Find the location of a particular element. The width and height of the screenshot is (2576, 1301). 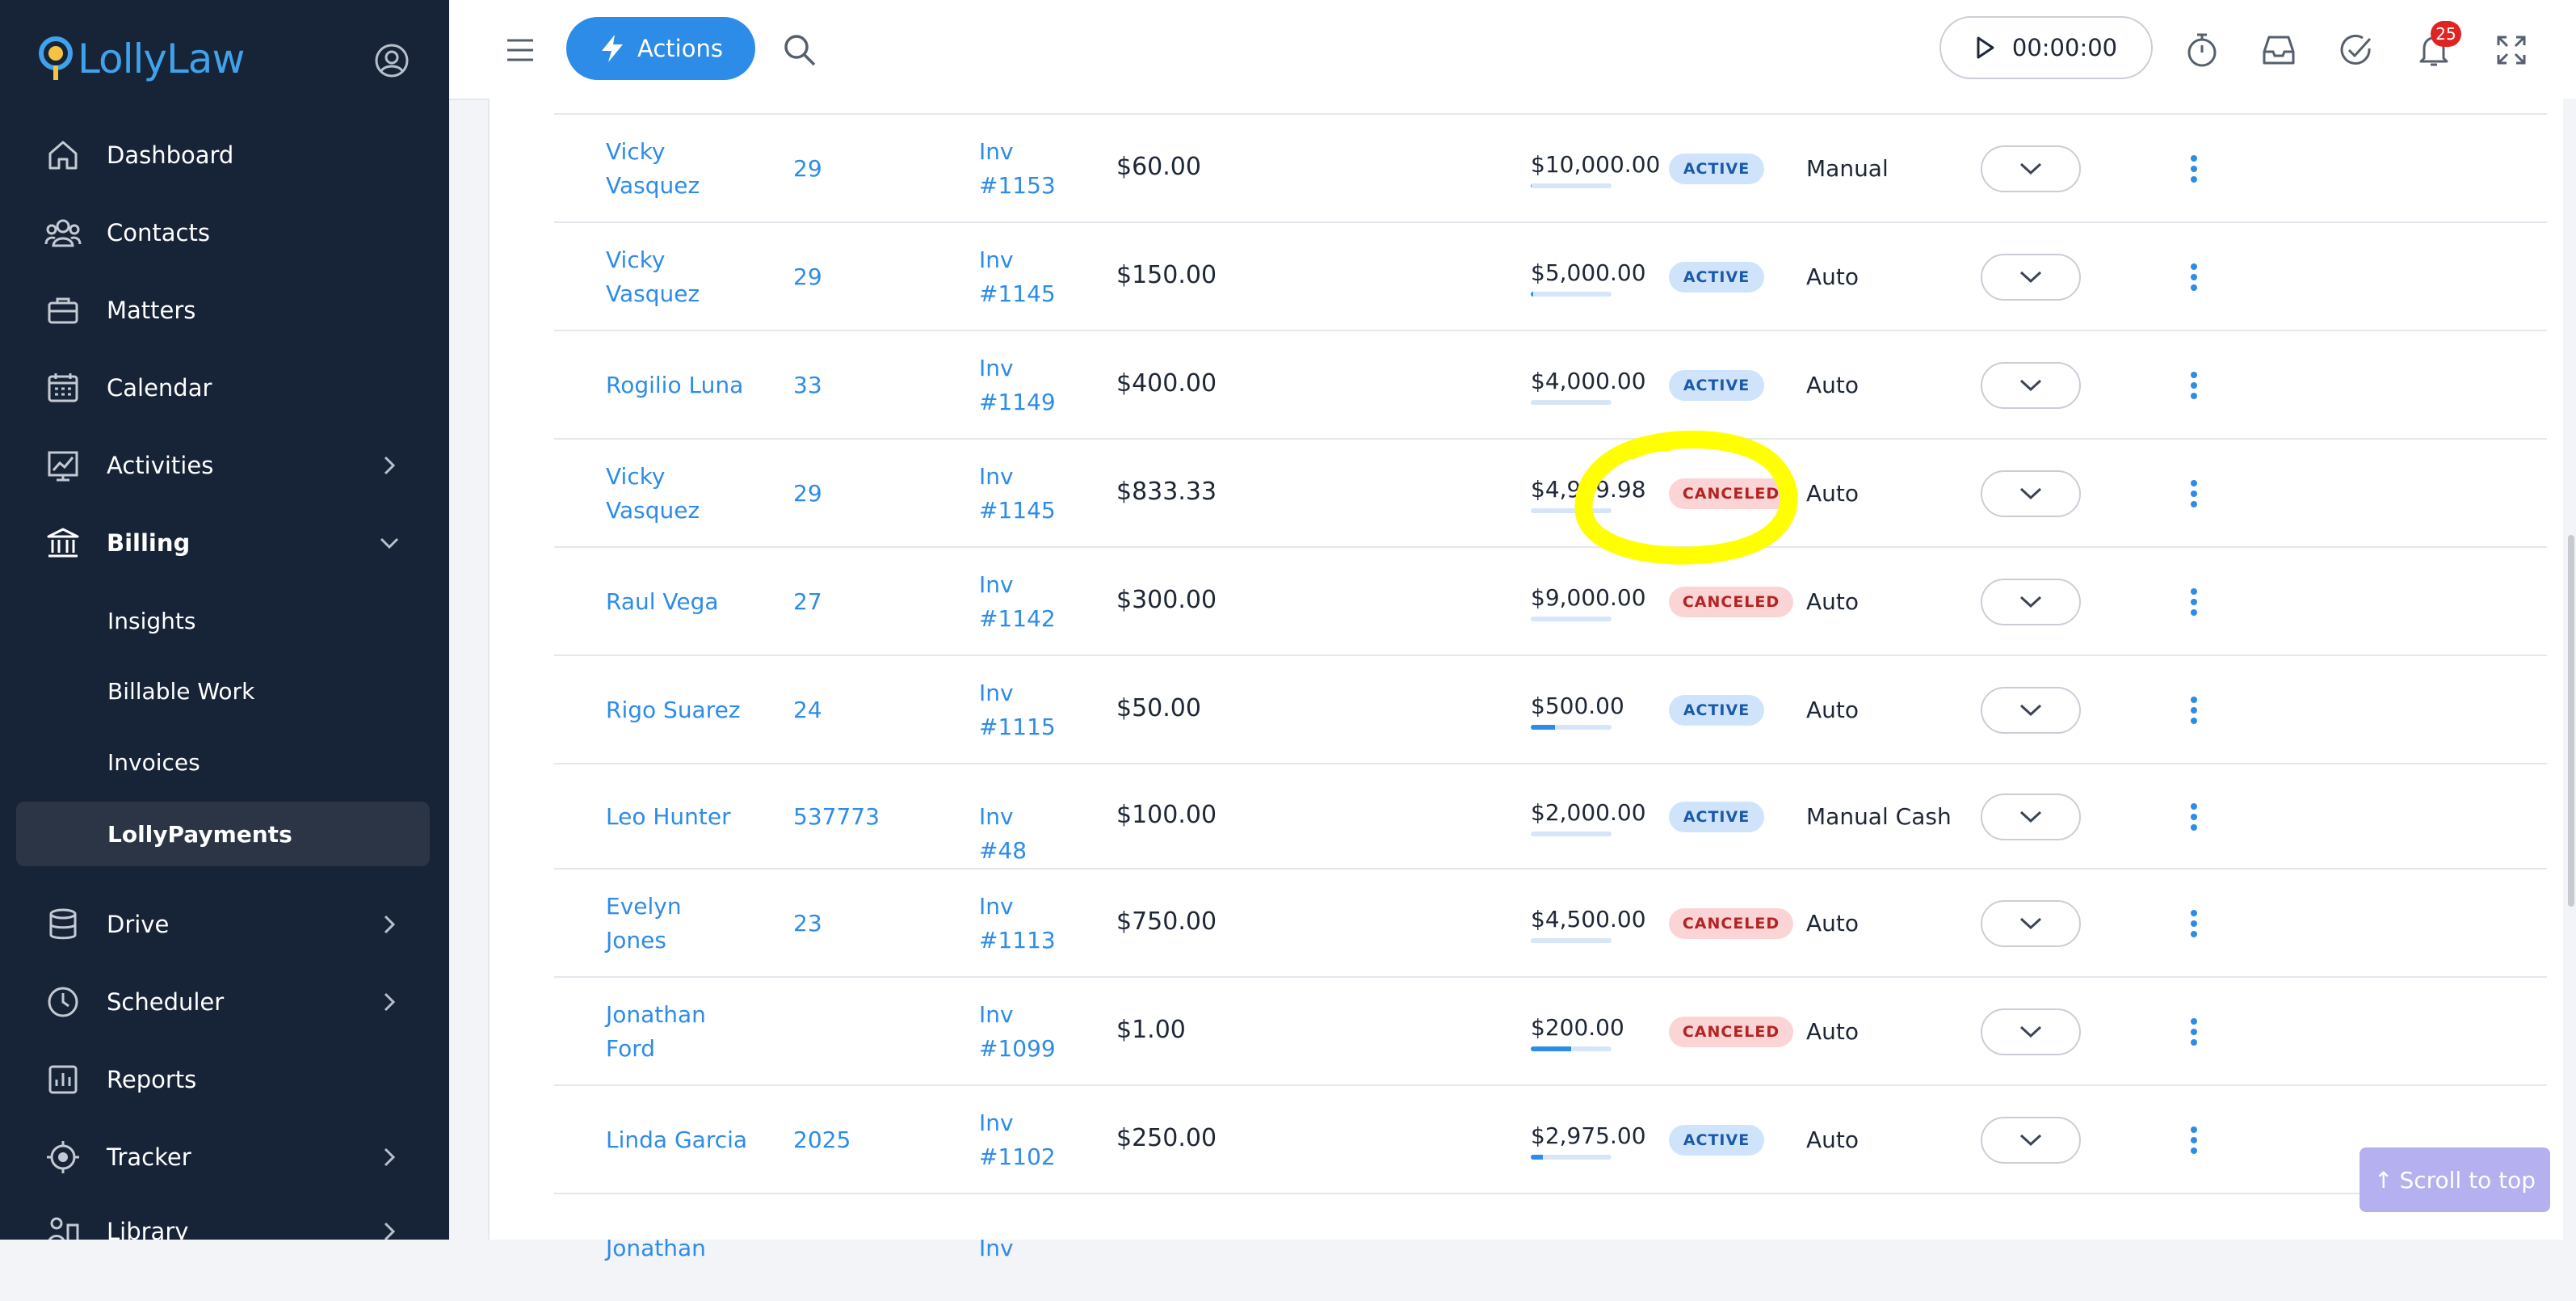

nav-billing-invoices: Invoices is located at coordinates (223, 762).